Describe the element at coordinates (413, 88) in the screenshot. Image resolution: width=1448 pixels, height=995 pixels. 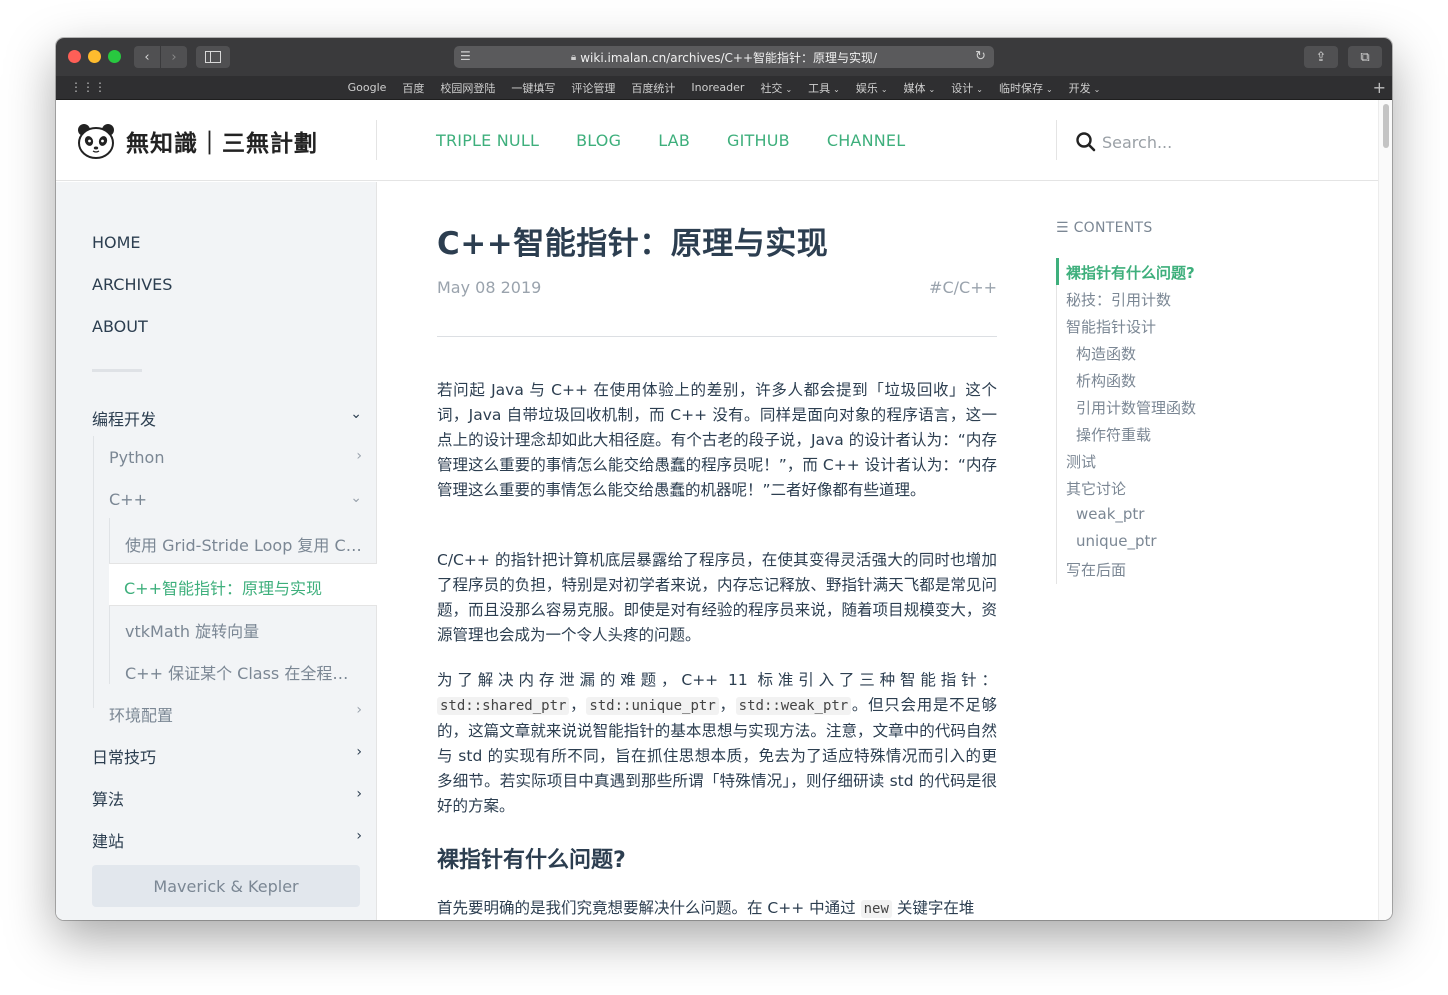
I see `bookmark-item: 百度` at that location.